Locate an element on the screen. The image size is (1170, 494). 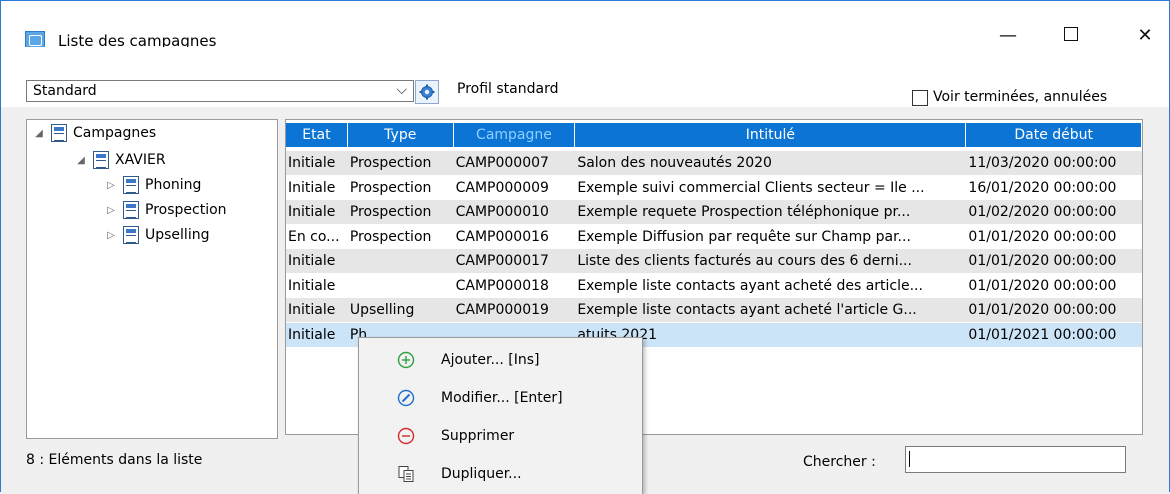
profile-settings-button is located at coordinates (427, 92).